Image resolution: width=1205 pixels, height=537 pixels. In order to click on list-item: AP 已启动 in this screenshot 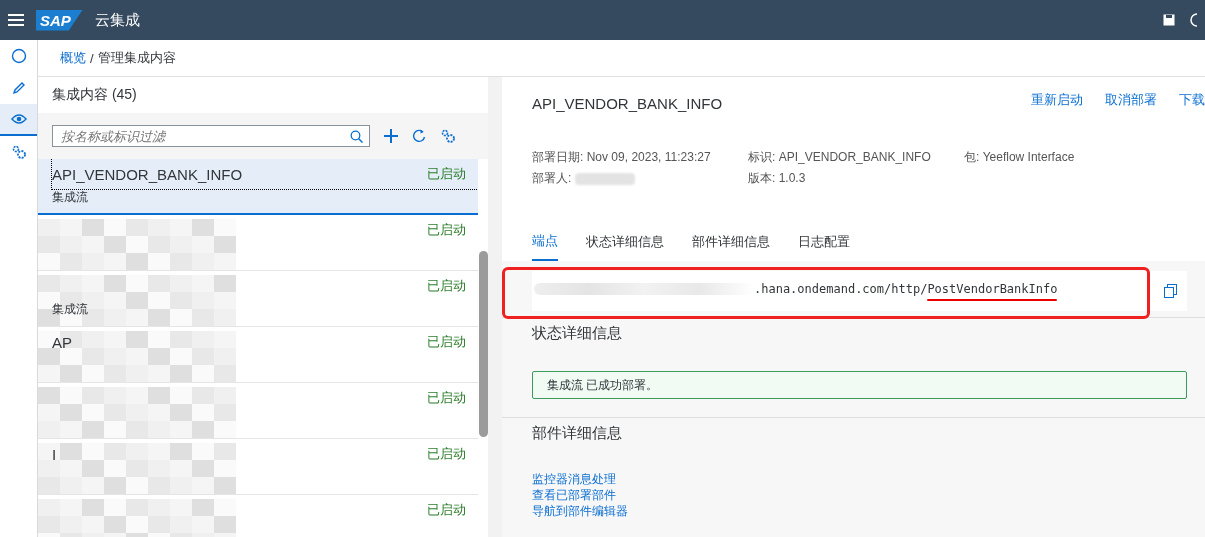, I will do `click(258, 355)`.